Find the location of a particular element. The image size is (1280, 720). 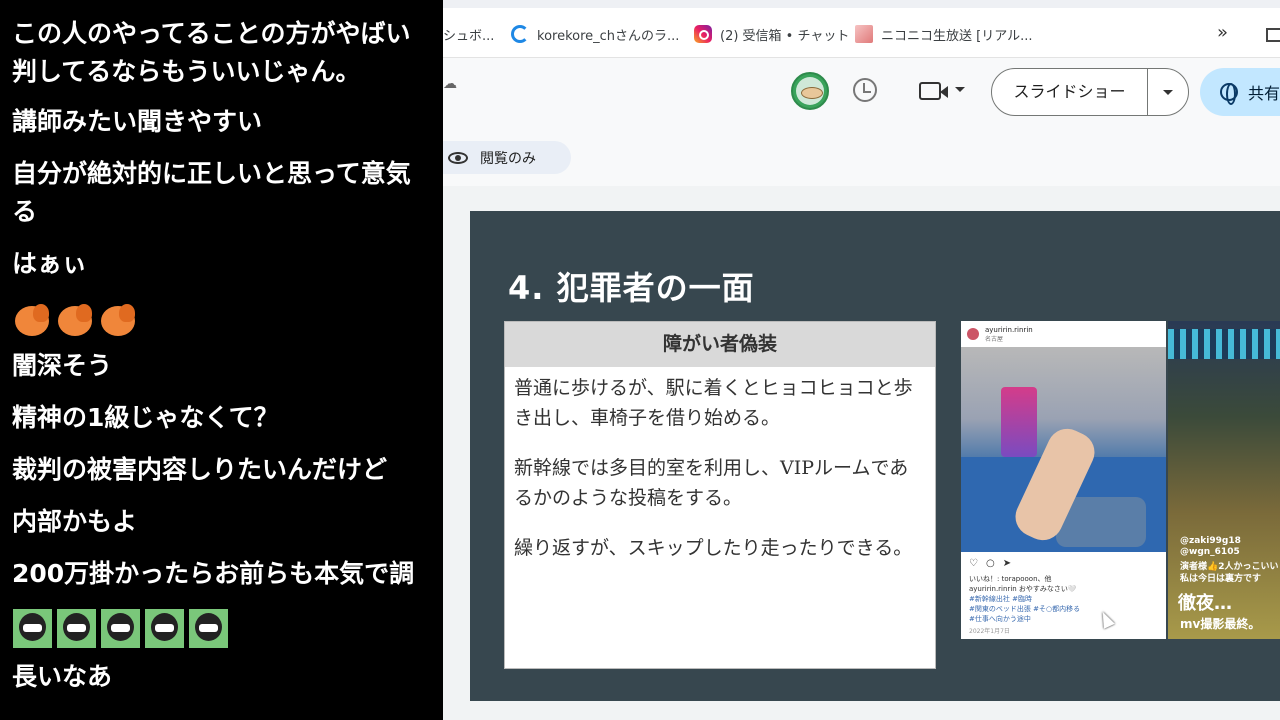

cloud-icon: ☁ is located at coordinates (450, 84).